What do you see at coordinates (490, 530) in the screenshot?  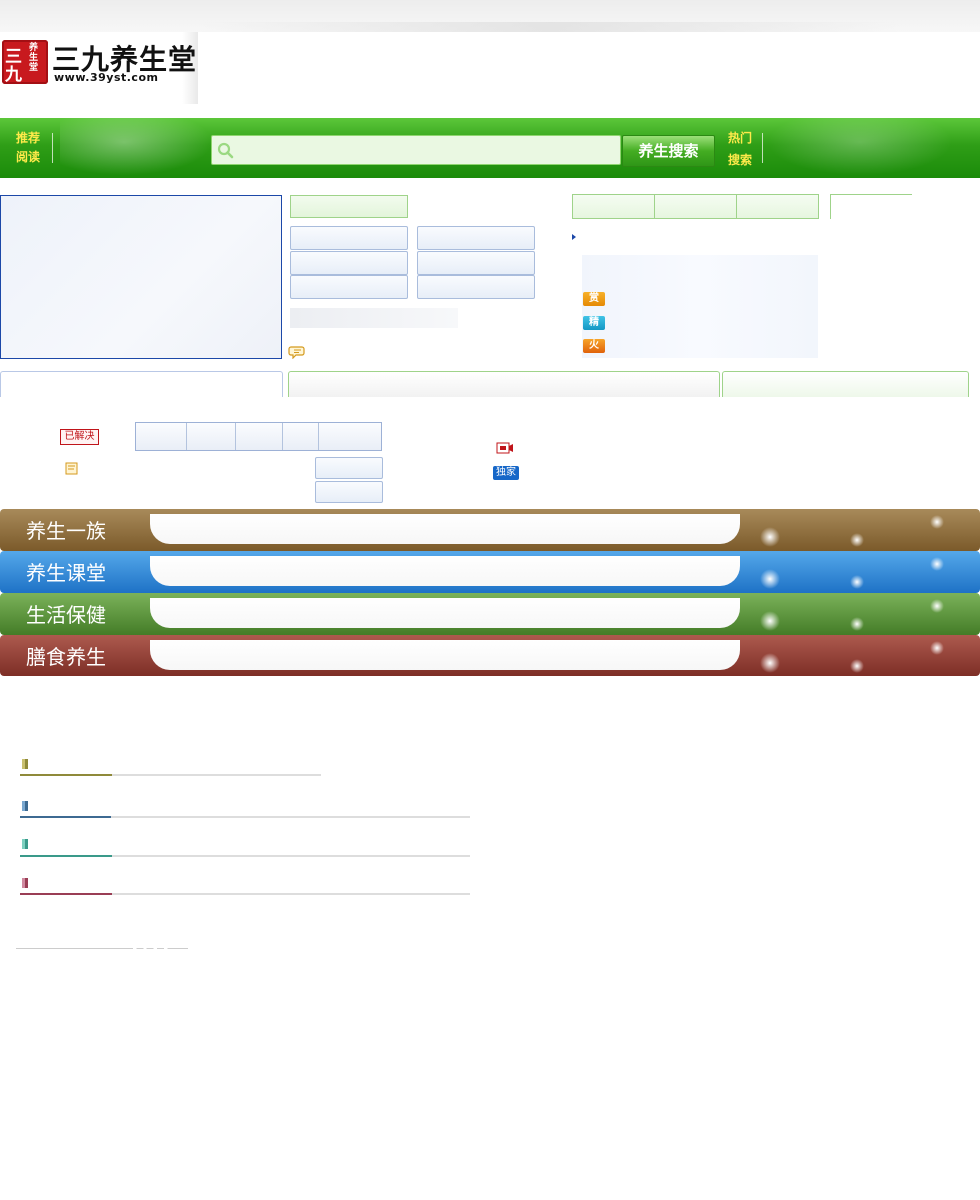 I see `banner-yangsheng-yizu: 养生一族` at bounding box center [490, 530].